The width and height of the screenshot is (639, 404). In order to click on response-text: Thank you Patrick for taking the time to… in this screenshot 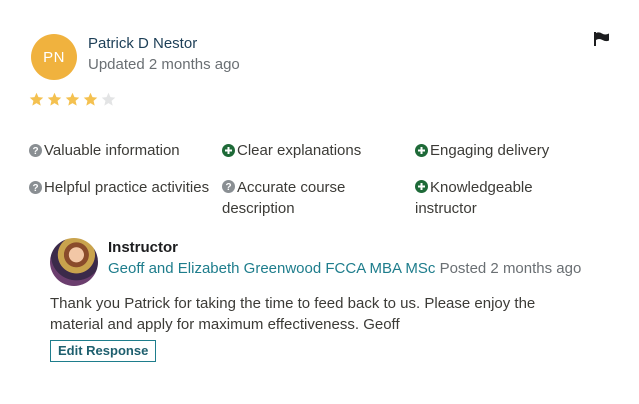, I will do `click(293, 314)`.